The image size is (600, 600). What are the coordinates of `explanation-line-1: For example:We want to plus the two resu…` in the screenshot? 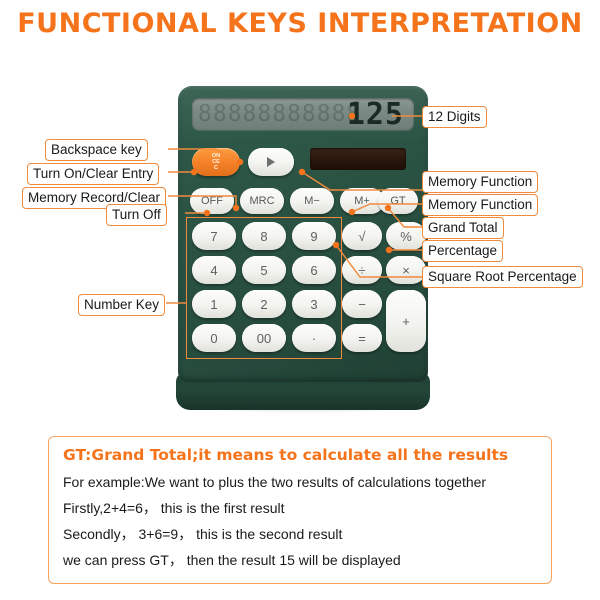 It's located at (275, 482).